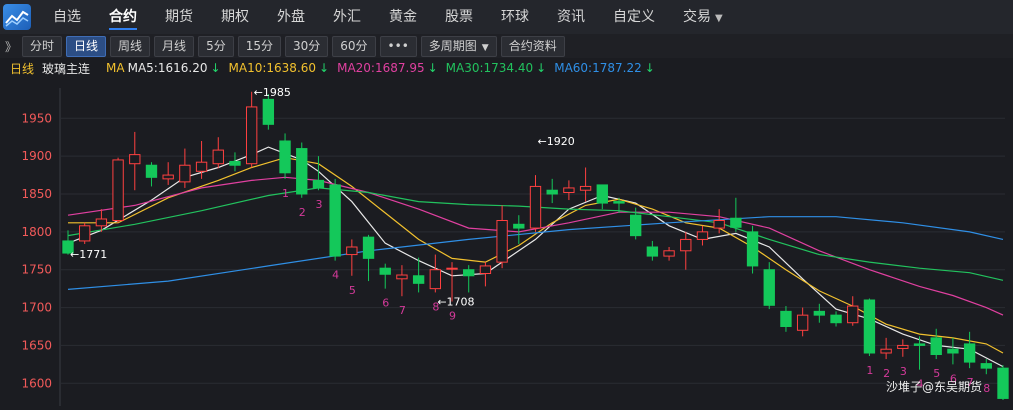 The height and width of the screenshot is (410, 1013). I want to click on toolbar-button-6: 30分, so click(306, 46).